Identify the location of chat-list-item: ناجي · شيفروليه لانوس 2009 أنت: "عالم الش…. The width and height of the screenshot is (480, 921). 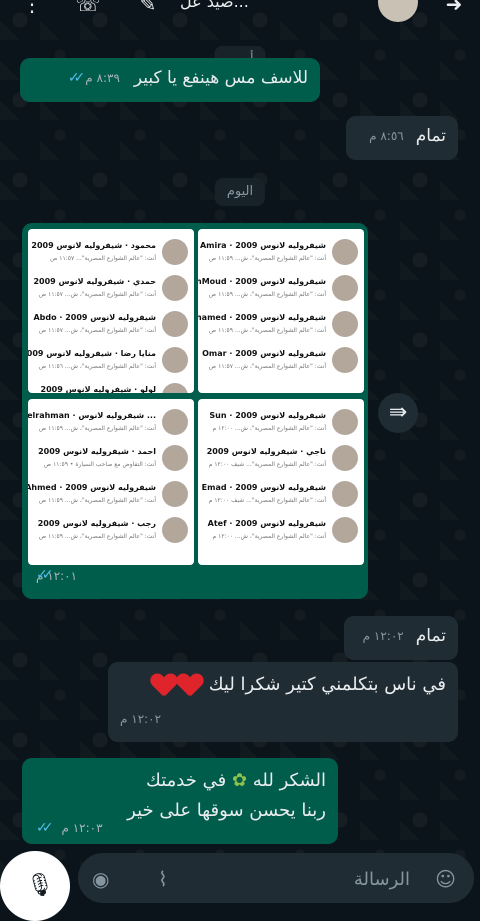
(281, 459).